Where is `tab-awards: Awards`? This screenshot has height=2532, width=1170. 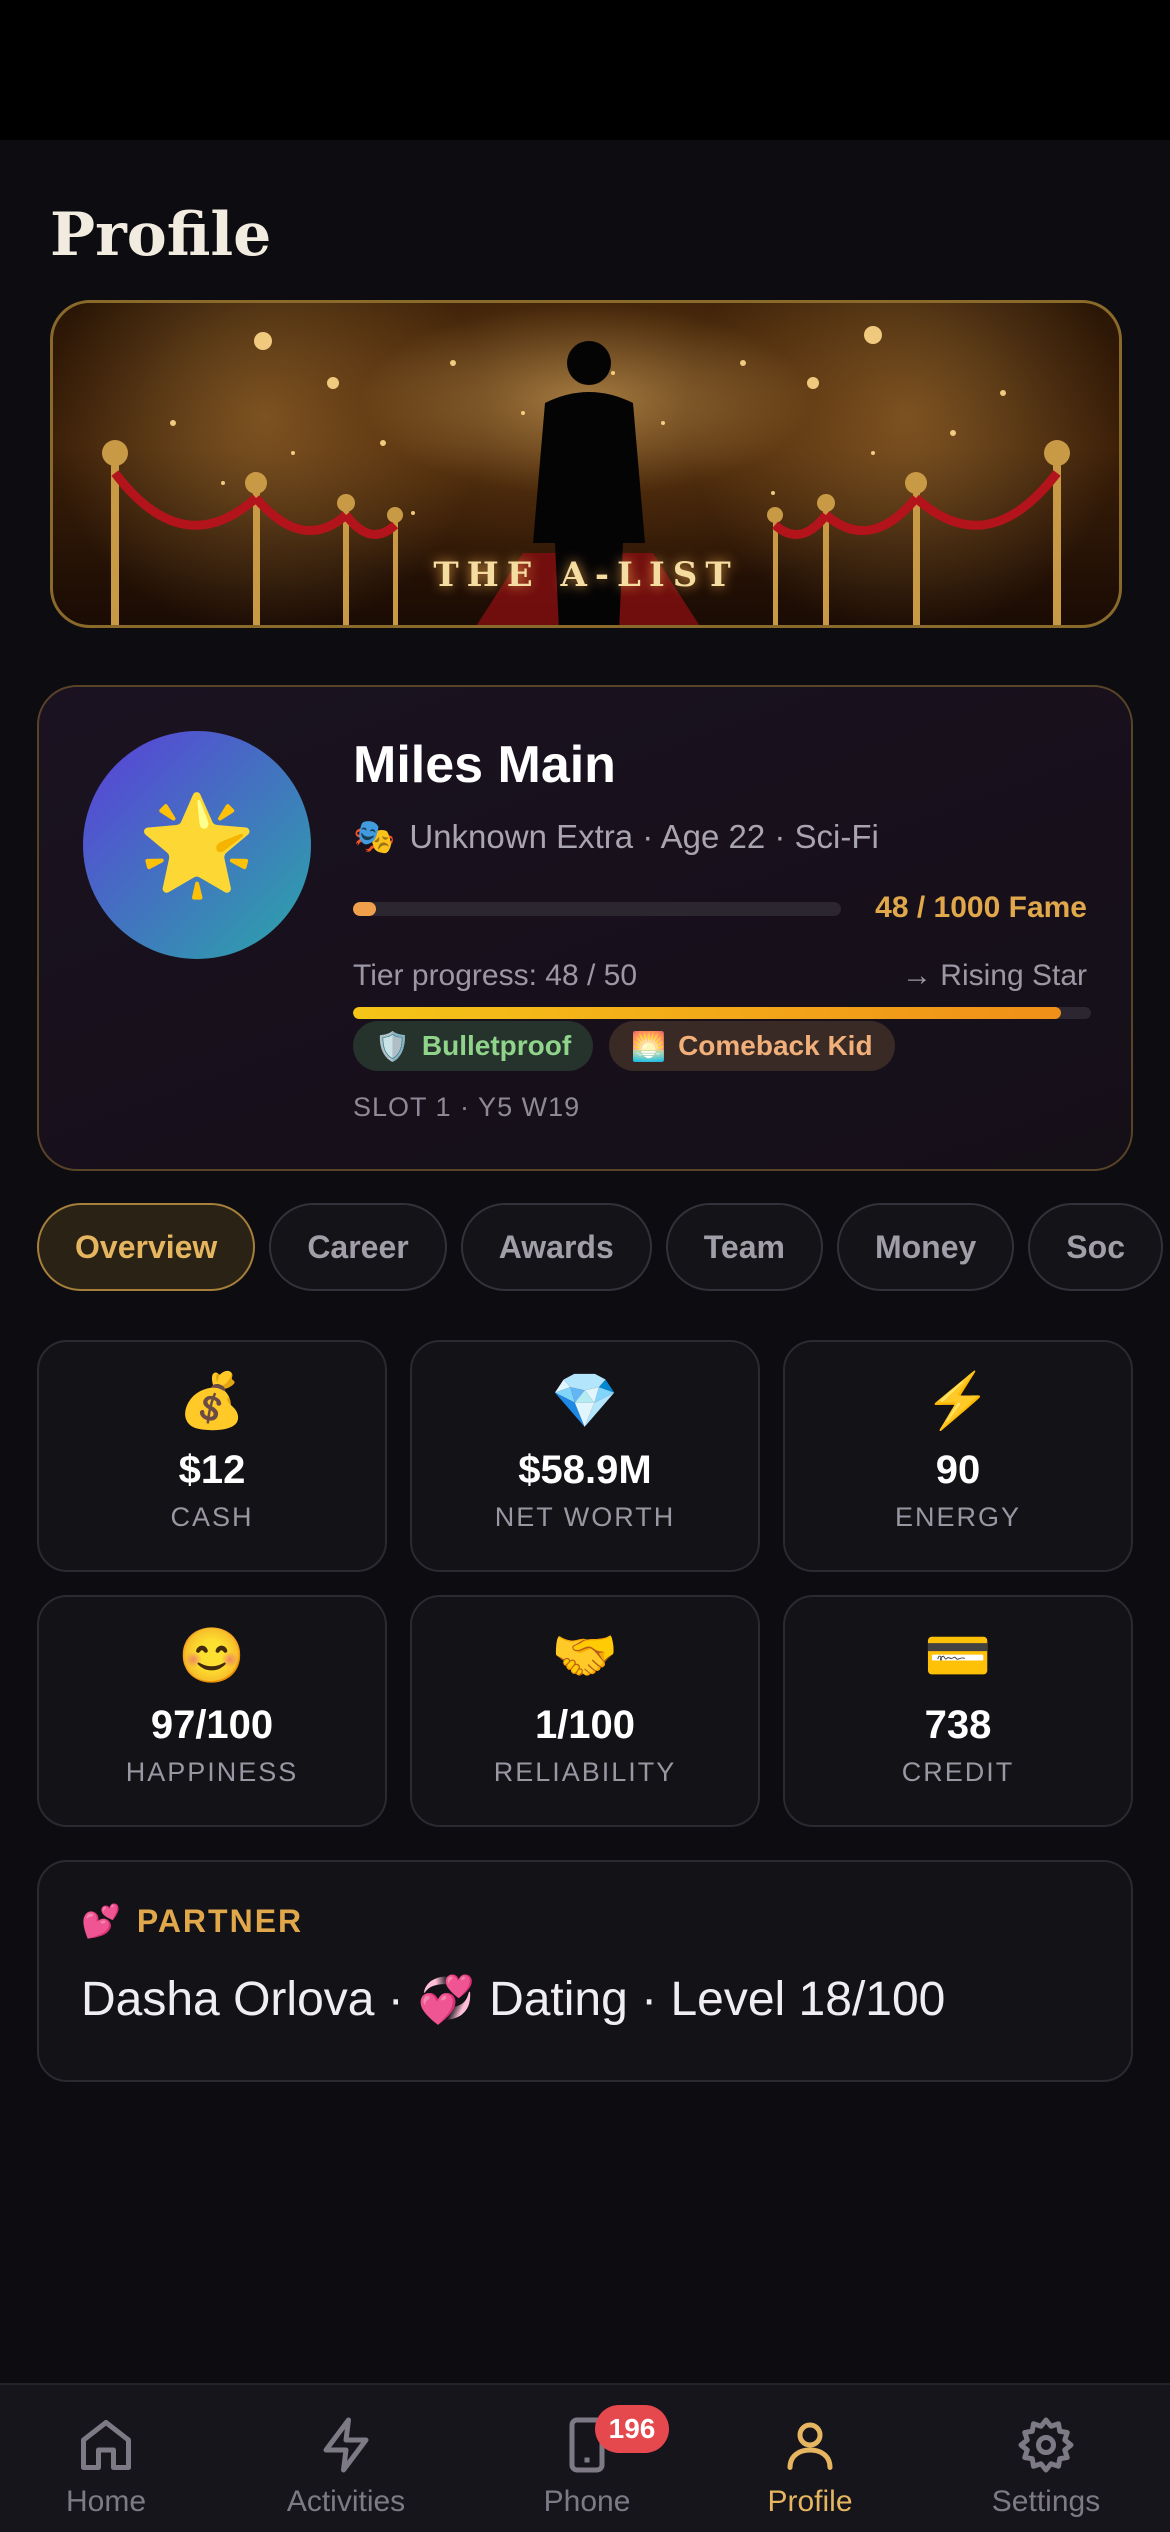
tab-awards: Awards is located at coordinates (556, 1247).